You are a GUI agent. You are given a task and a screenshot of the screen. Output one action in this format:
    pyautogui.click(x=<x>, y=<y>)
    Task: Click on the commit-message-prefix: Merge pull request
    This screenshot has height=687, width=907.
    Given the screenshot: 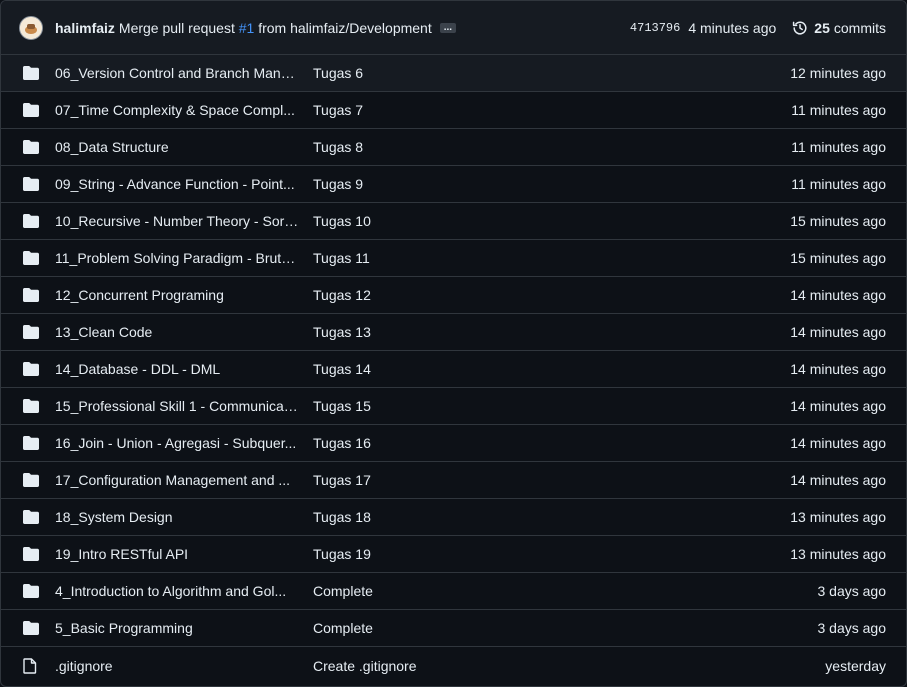 What is the action you would take?
    pyautogui.click(x=177, y=28)
    